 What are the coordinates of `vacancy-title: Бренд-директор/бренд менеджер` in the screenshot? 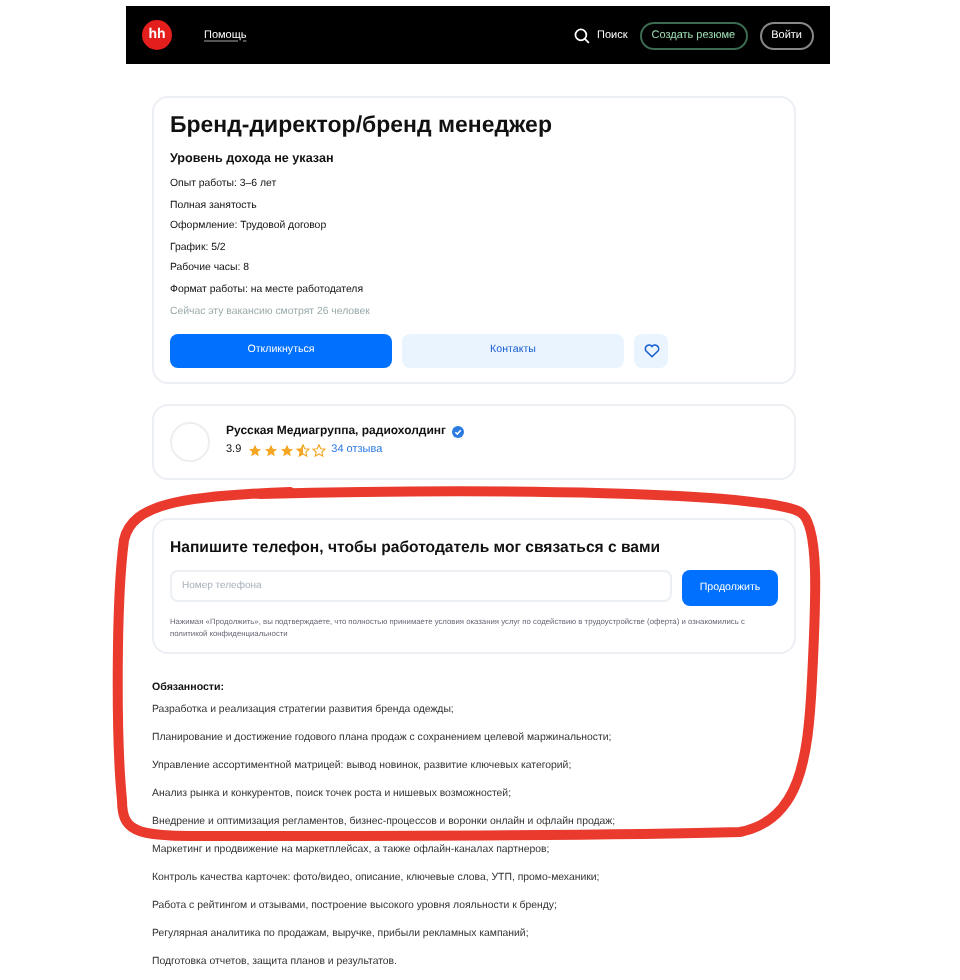 It's located at (362, 126).